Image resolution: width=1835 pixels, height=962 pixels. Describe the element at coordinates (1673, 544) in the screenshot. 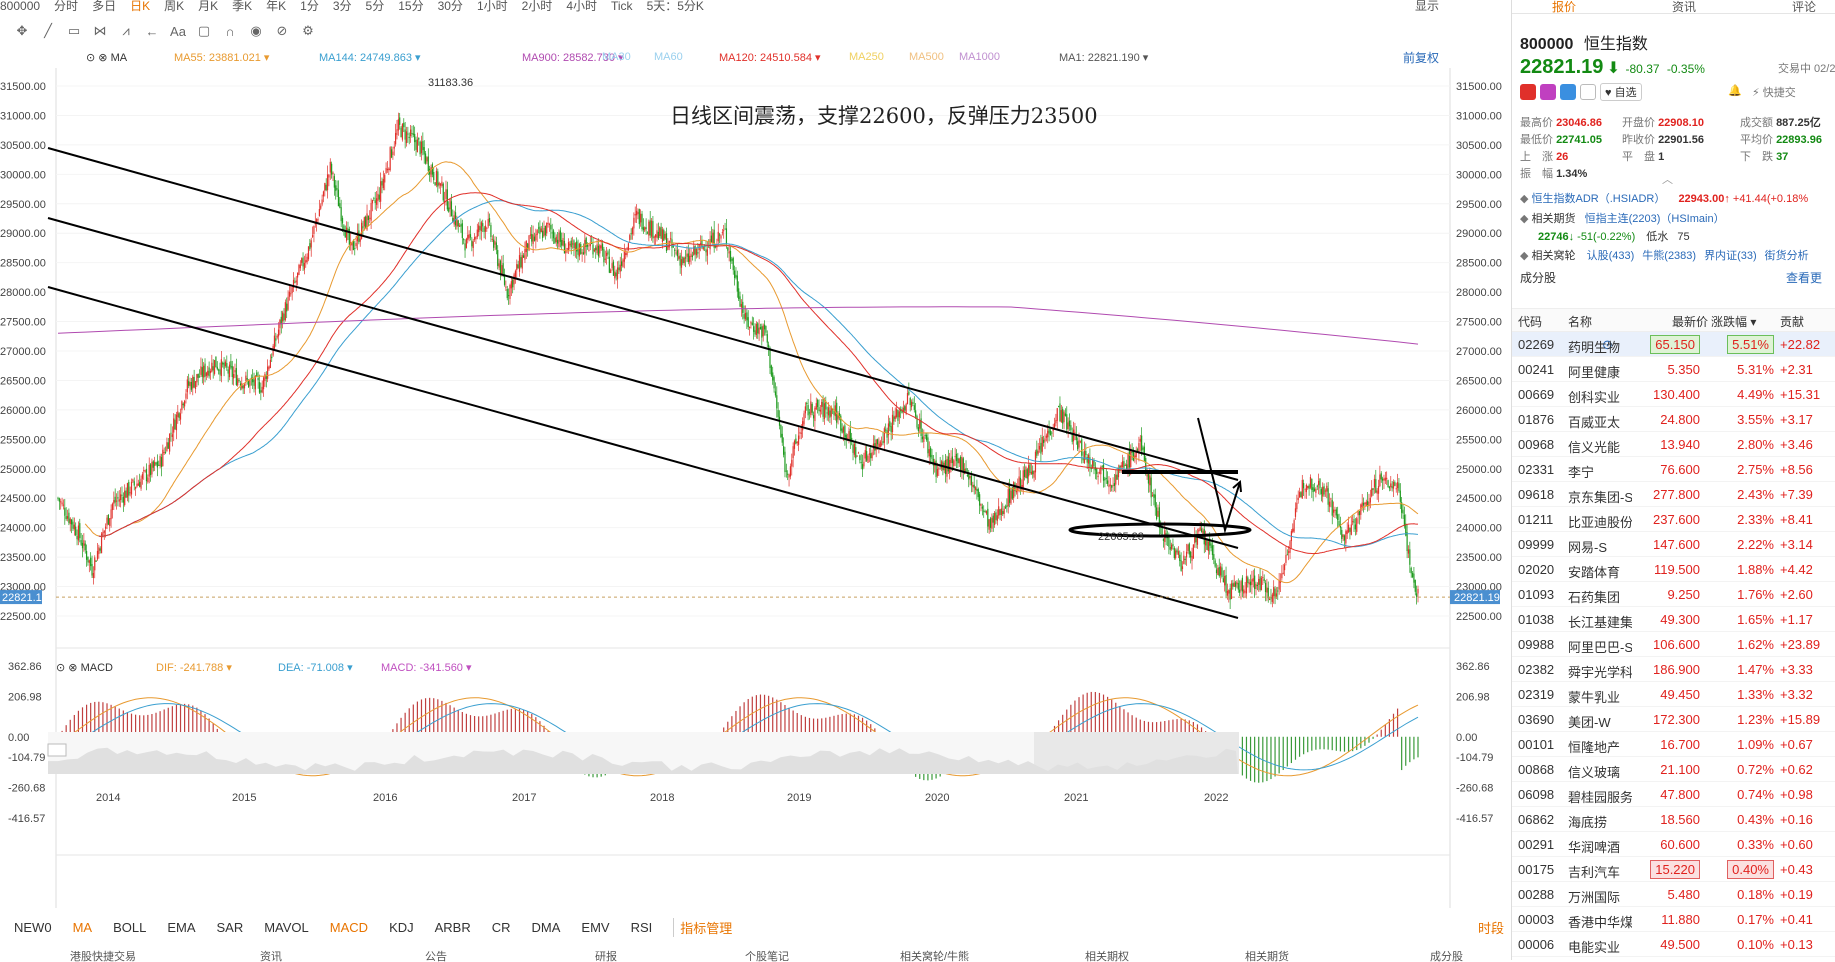

I see `table-row: 09999 网易-S 147.600 2.22% +3.14` at that location.